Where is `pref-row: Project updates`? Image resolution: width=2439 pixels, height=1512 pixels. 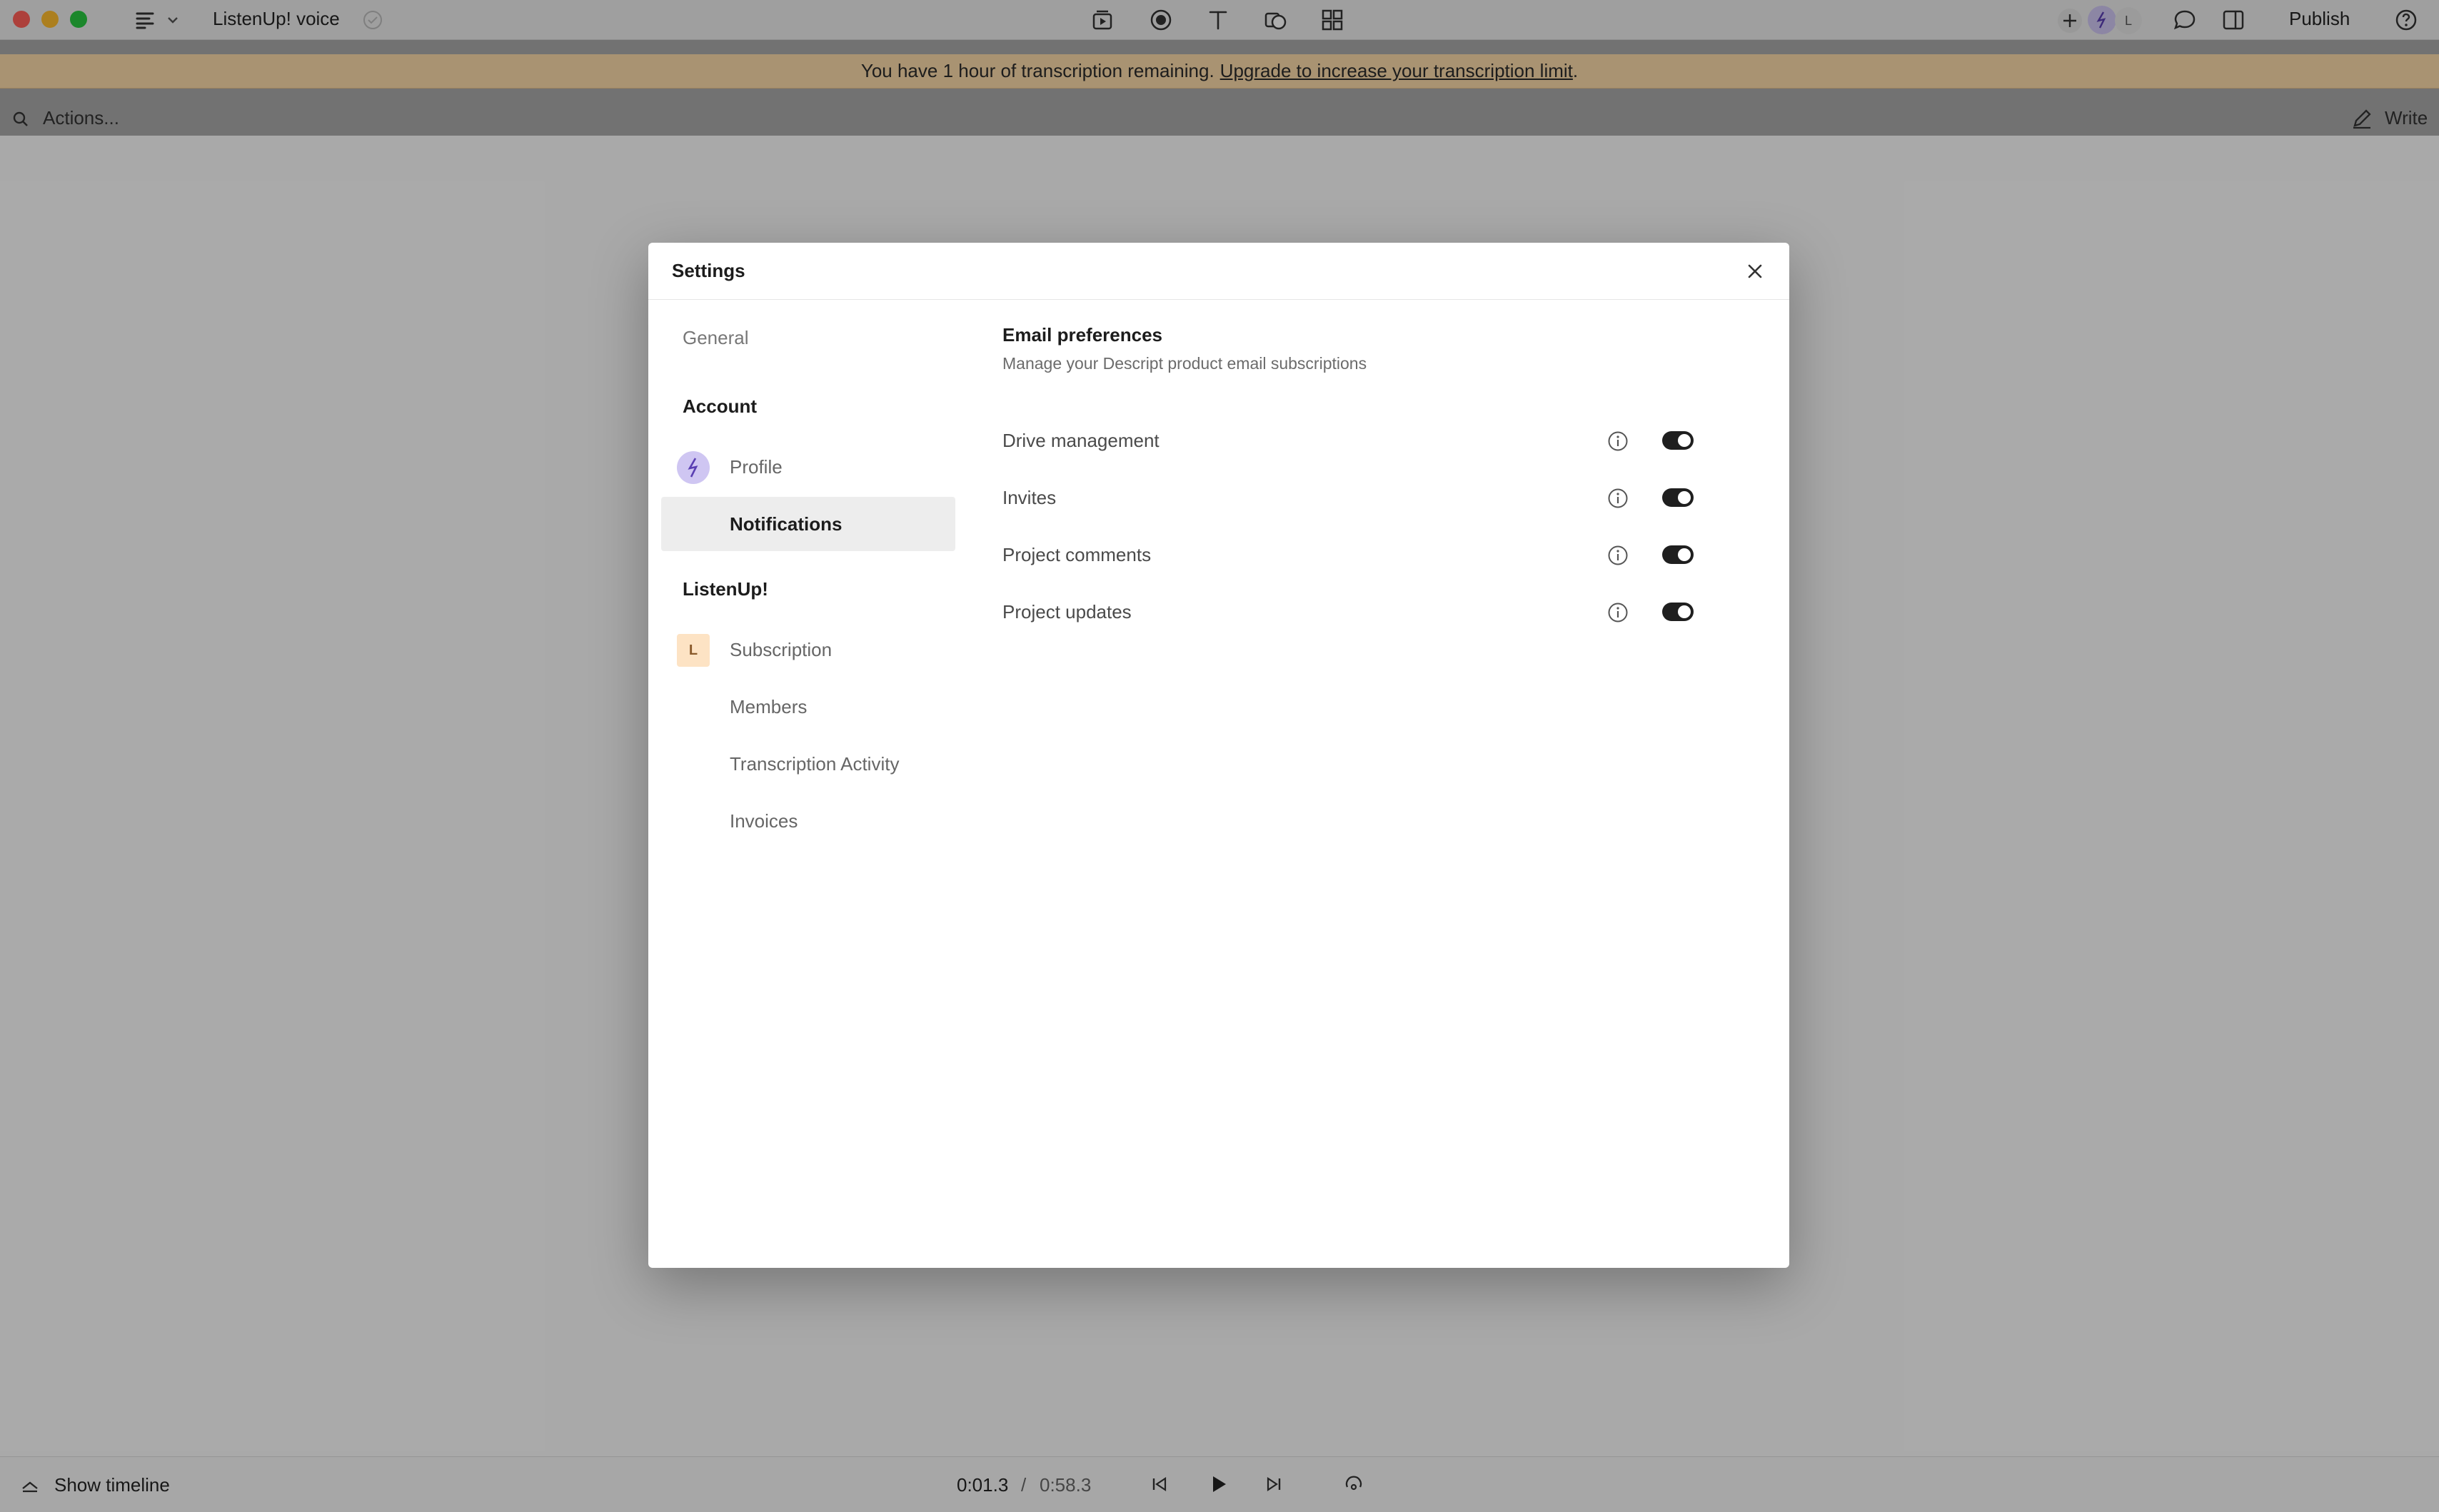
pref-row: Project updates is located at coordinates (1384, 612).